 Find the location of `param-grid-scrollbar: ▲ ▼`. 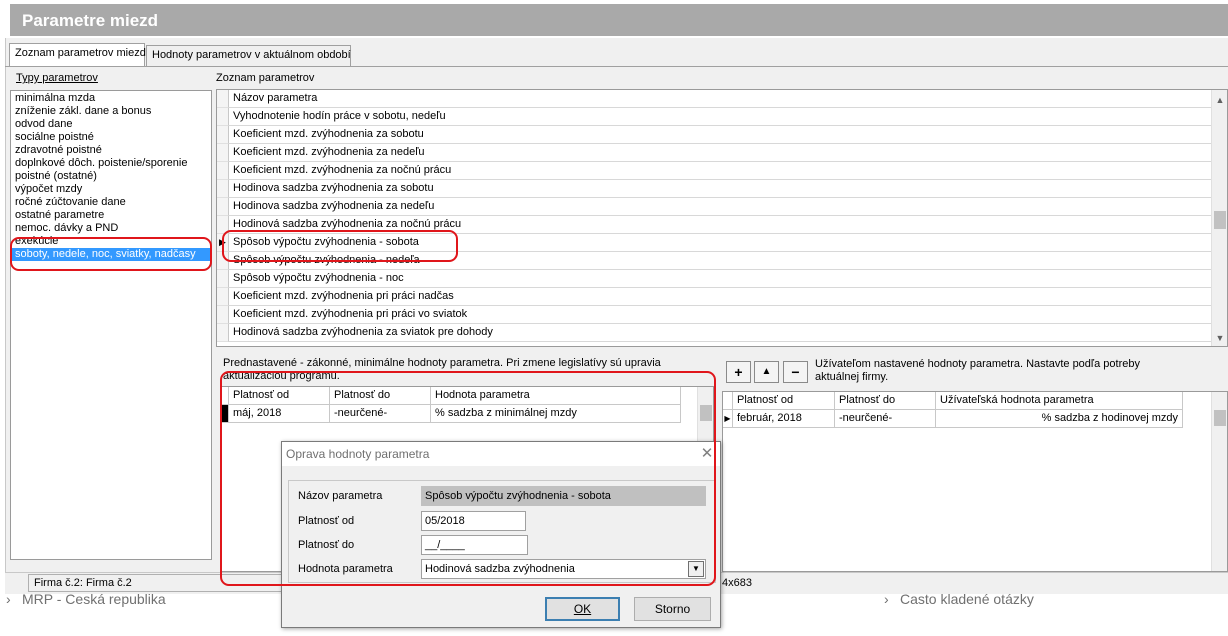

param-grid-scrollbar: ▲ ▼ is located at coordinates (1219, 218).